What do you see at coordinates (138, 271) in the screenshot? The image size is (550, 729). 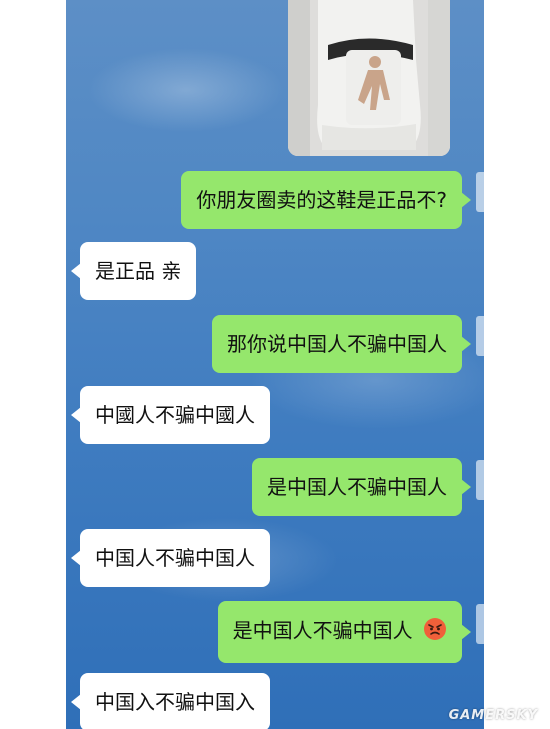 I see `message-text: 是正品 亲` at bounding box center [138, 271].